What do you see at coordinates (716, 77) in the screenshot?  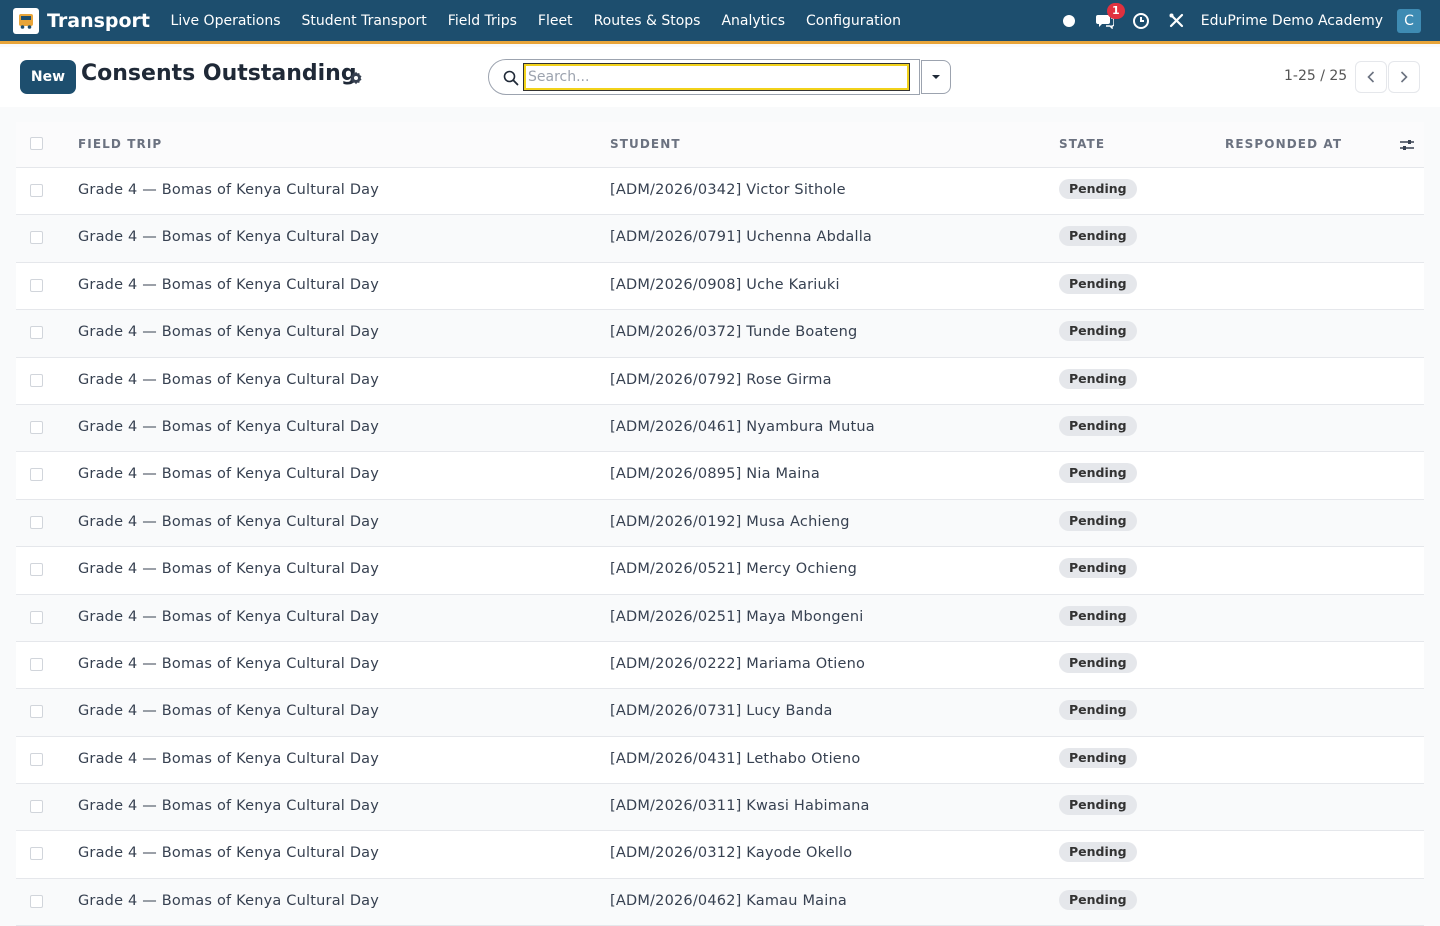 I see `search-input` at bounding box center [716, 77].